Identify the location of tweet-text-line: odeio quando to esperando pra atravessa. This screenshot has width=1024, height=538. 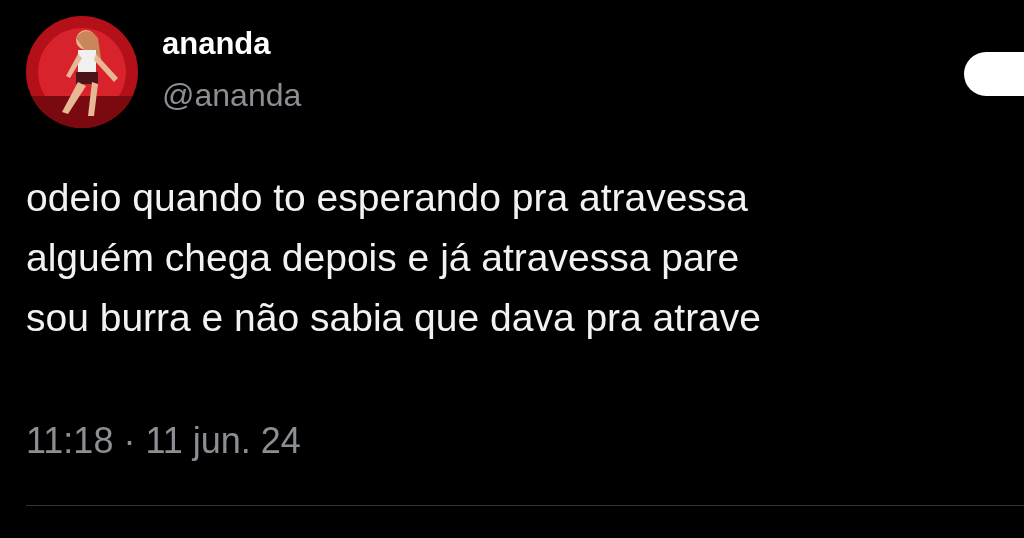
(387, 198).